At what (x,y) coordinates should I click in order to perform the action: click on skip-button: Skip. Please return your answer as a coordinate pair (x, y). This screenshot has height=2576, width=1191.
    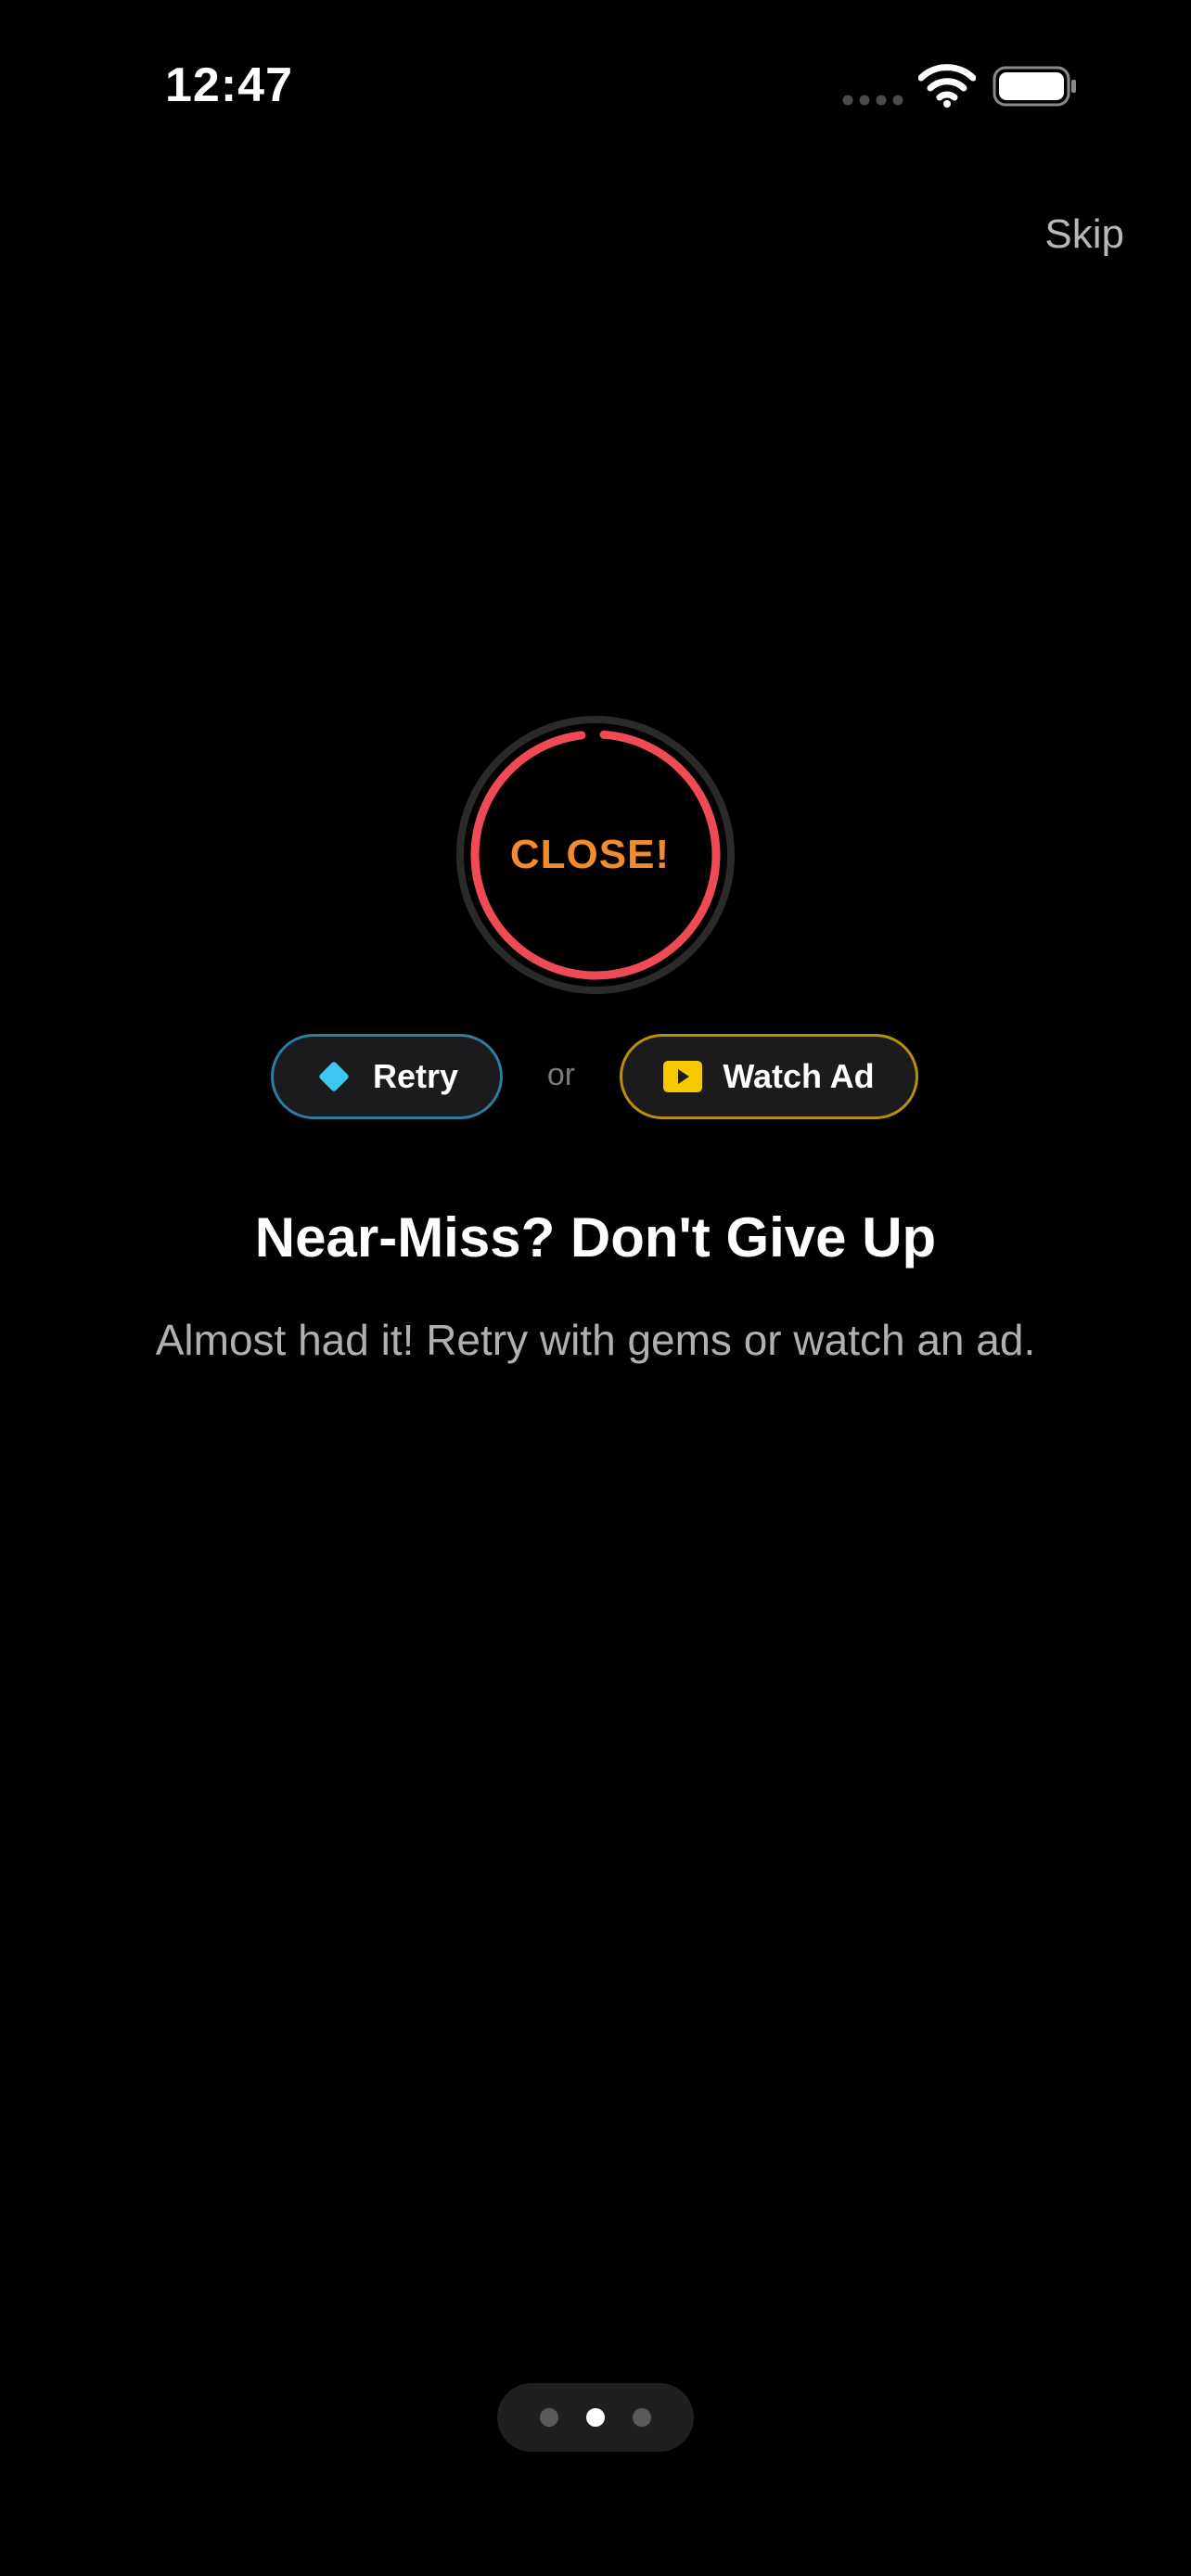
    Looking at the image, I should click on (1084, 234).